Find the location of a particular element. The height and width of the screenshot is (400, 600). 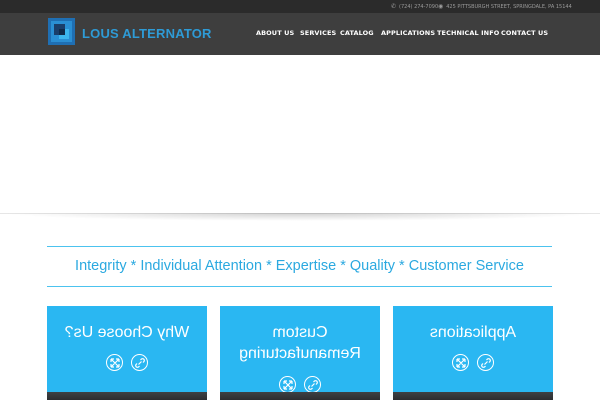

nav-item-about-us: ABOUT US is located at coordinates (275, 33).